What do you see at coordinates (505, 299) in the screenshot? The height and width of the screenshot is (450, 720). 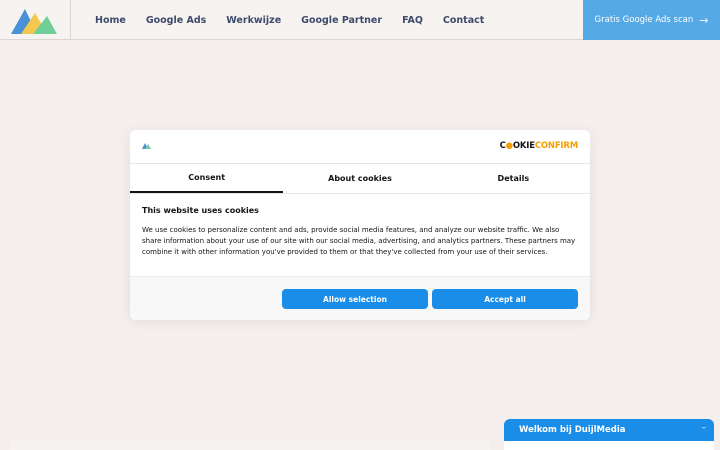 I see `accept-all-button: Accept all` at bounding box center [505, 299].